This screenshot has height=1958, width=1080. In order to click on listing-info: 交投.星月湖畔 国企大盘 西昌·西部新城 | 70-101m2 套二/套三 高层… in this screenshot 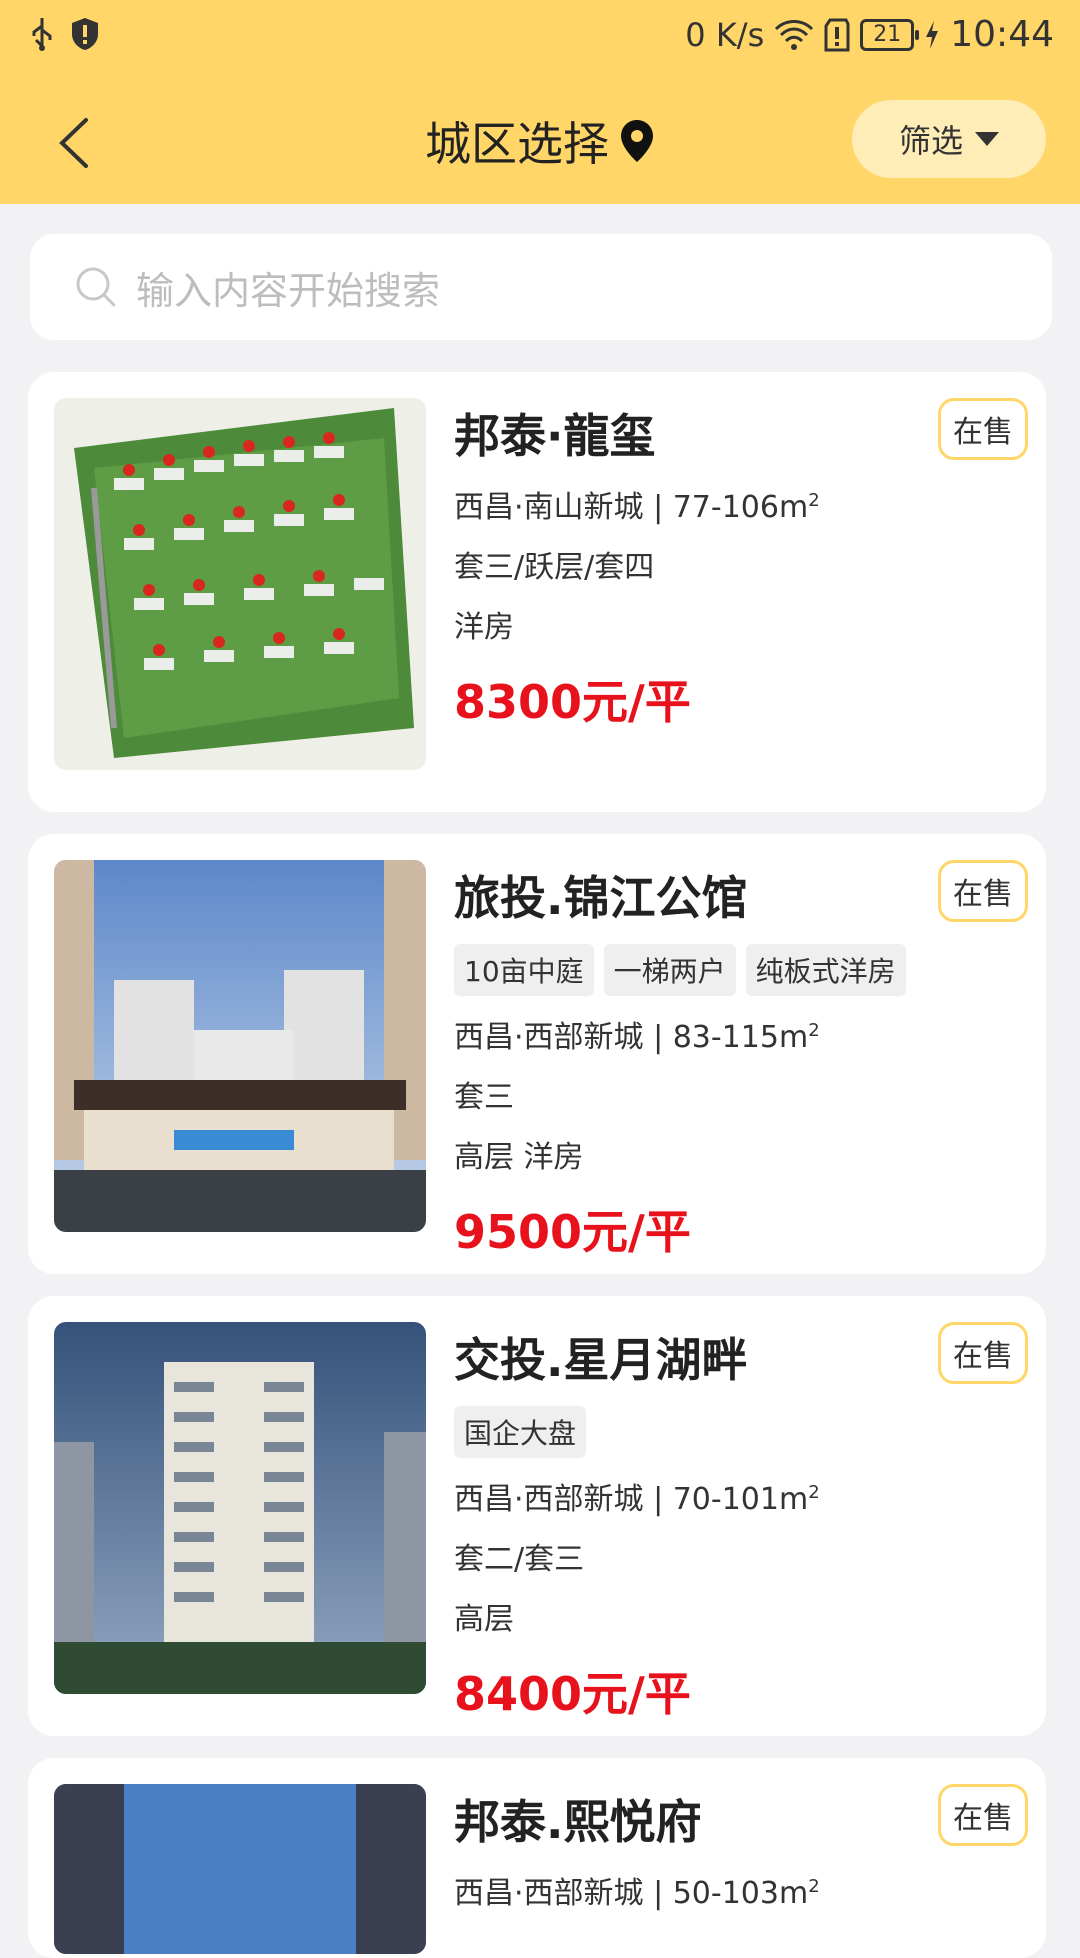, I will do `click(695, 1522)`.